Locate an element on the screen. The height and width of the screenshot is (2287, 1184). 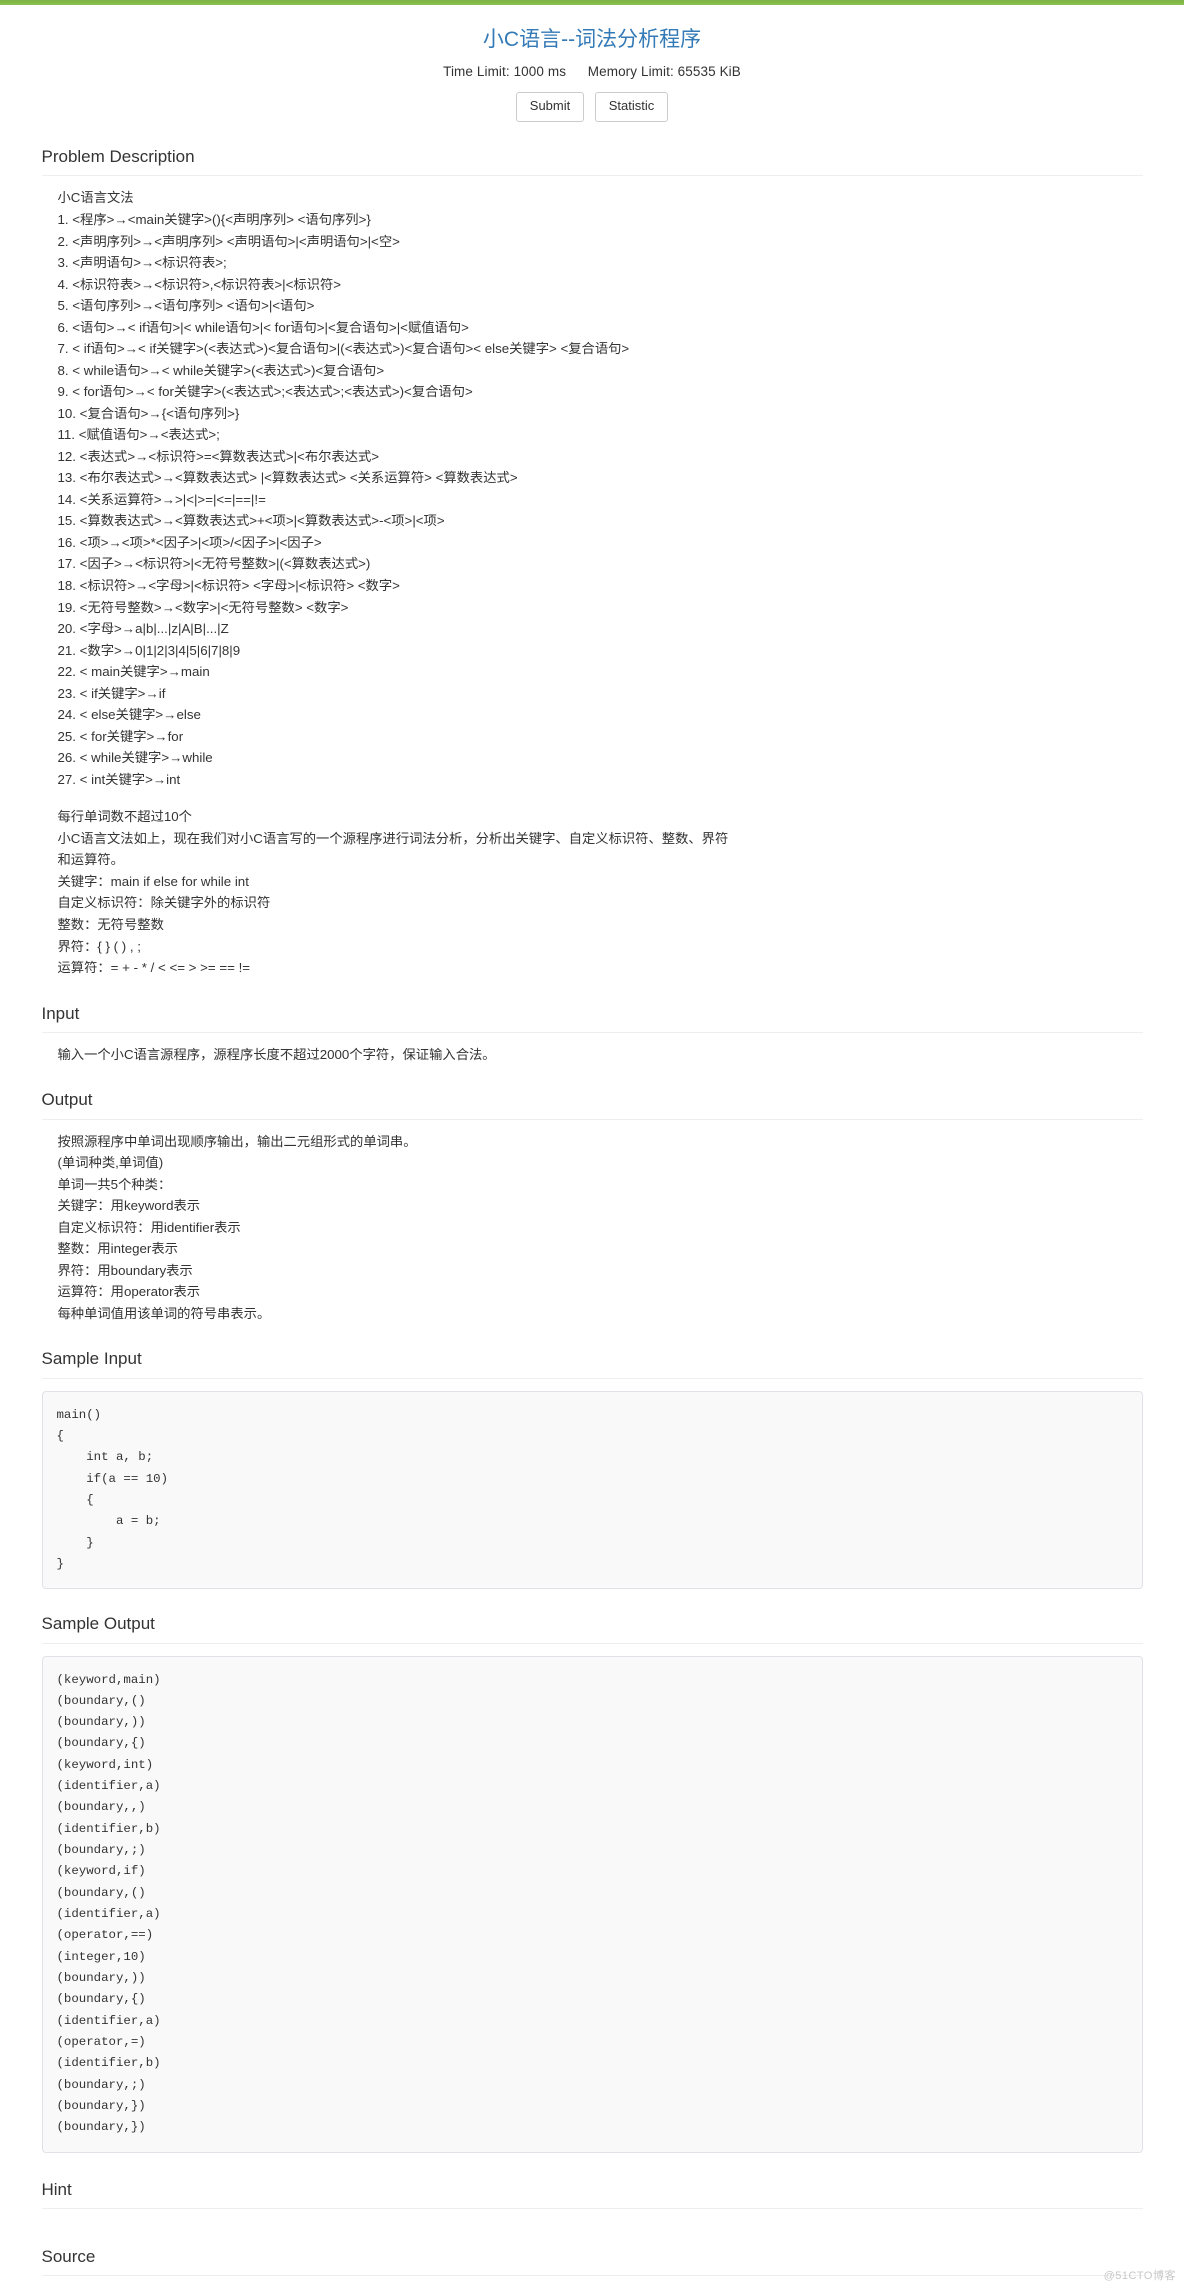
sample-output-heading: Sample Output is located at coordinates (592, 1628).